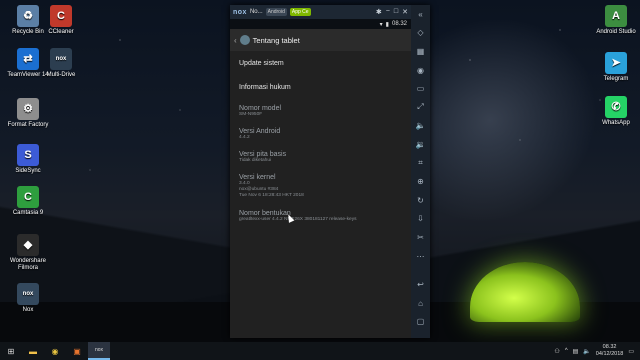 The height and width of the screenshot is (360, 640). What do you see at coordinates (420, 200) in the screenshot?
I see `refresh-icon: ↻` at bounding box center [420, 200].